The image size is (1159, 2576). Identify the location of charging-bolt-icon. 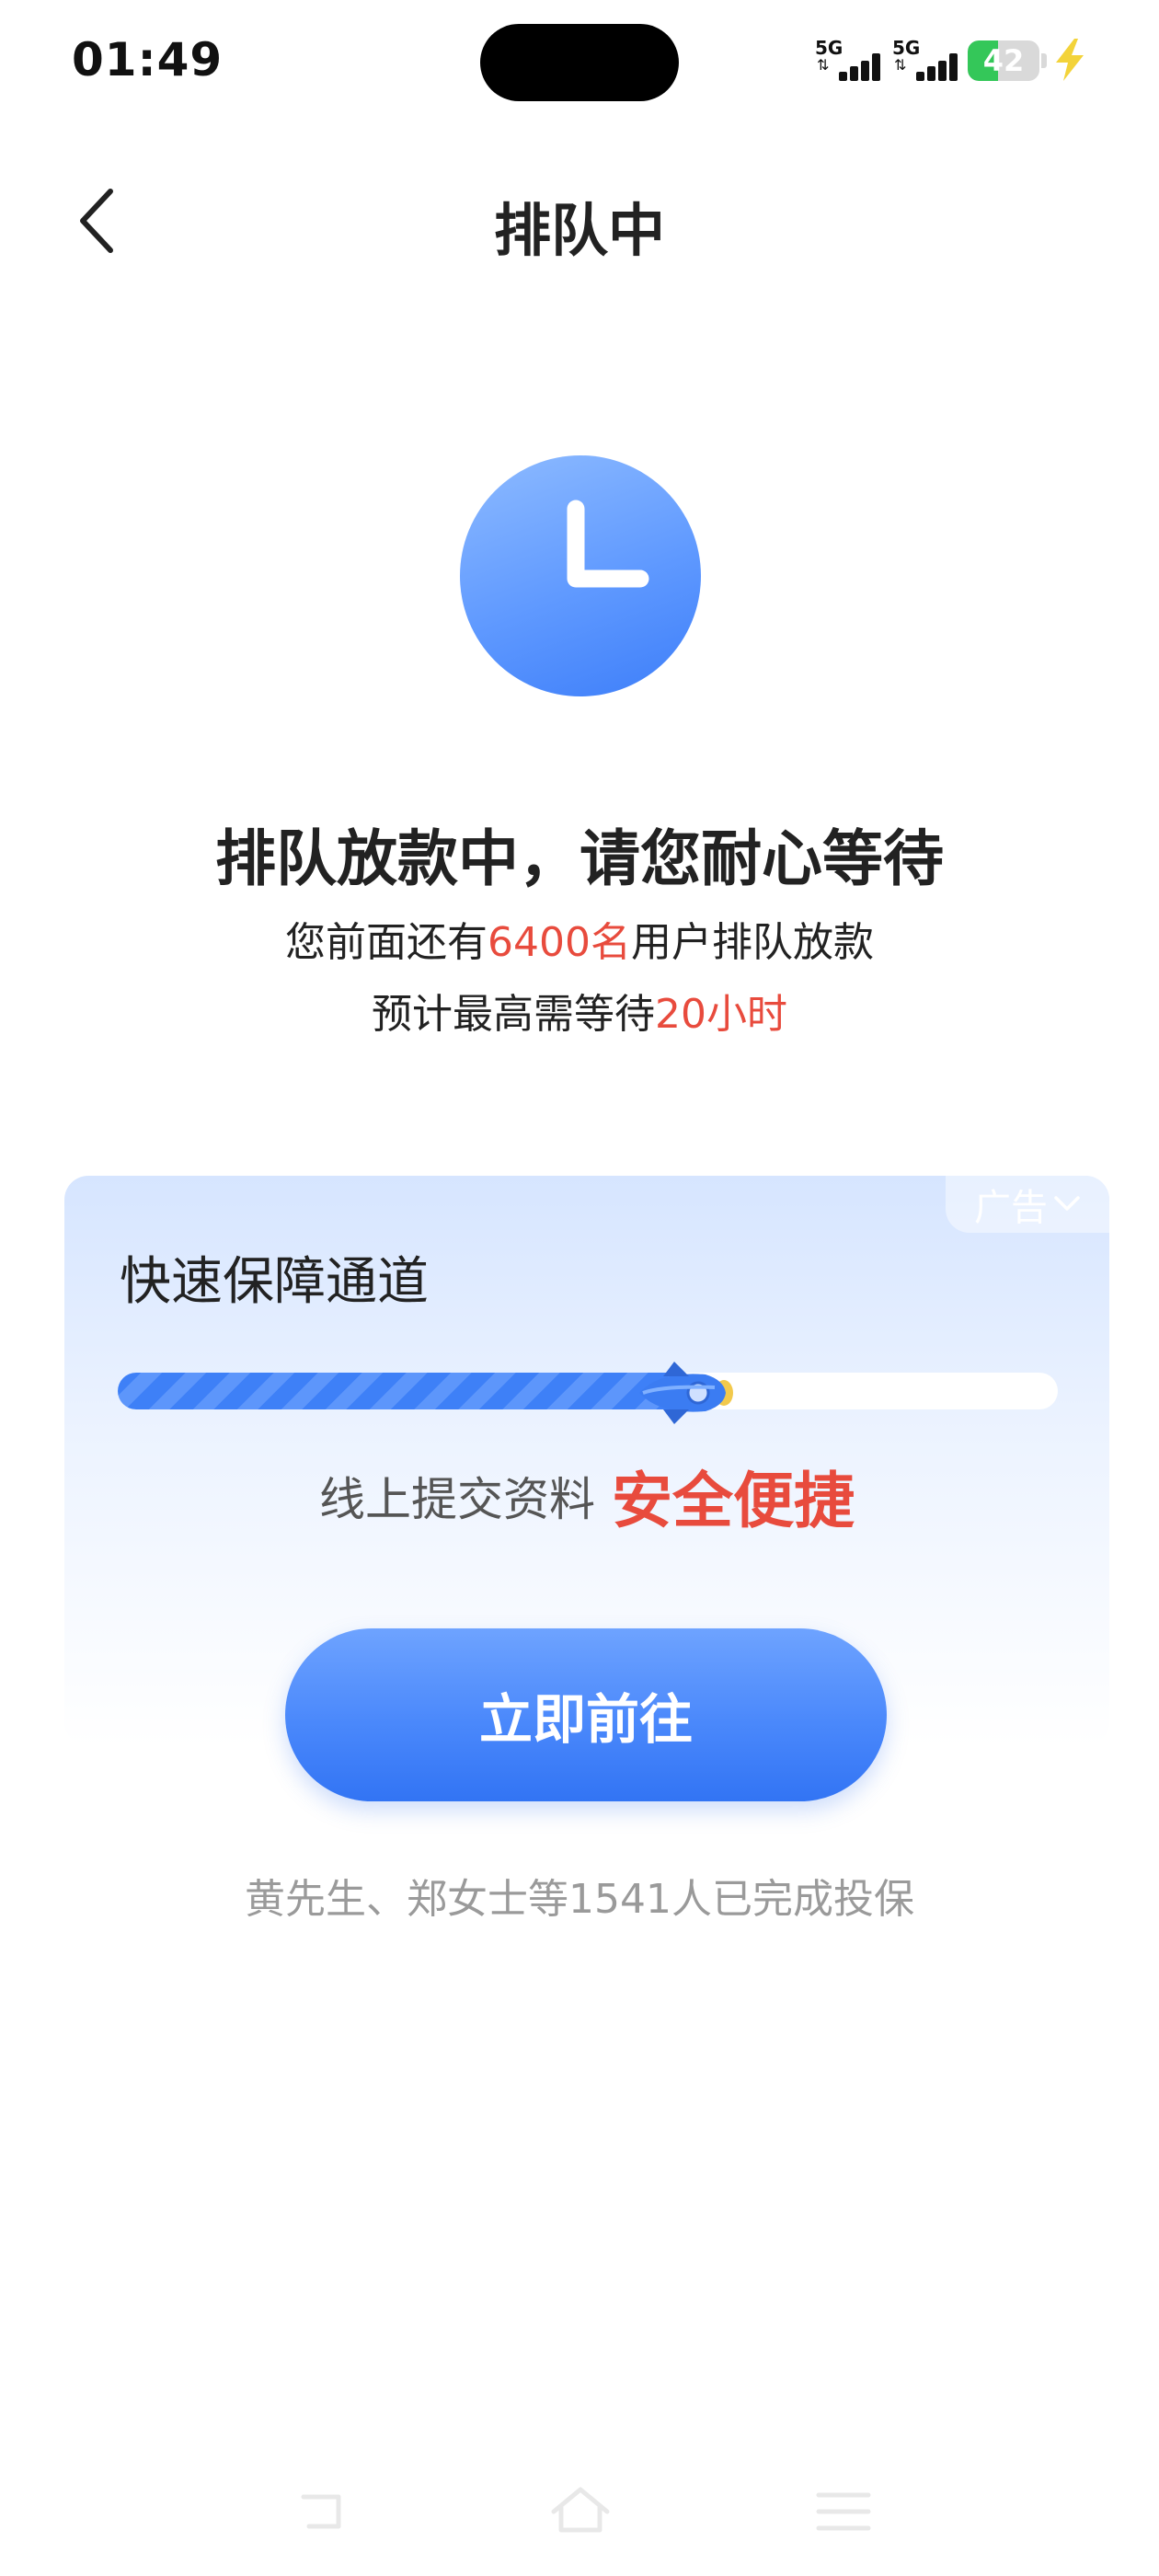
(1070, 60).